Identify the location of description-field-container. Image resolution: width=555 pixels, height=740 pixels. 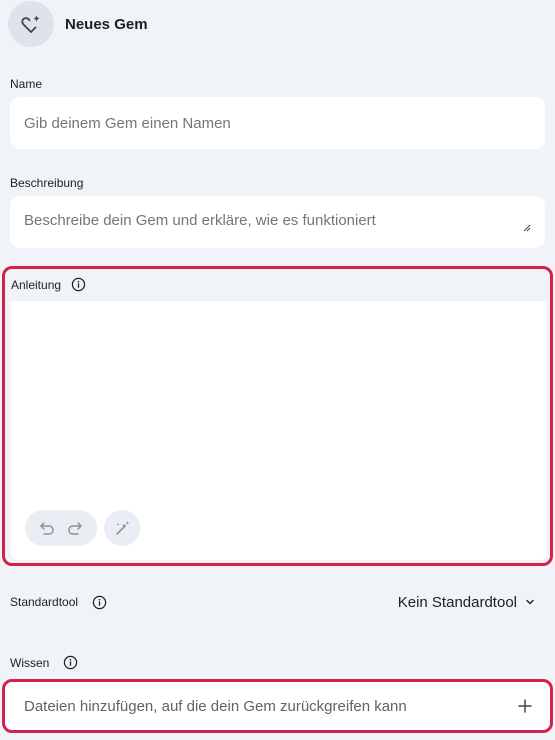
(277, 222).